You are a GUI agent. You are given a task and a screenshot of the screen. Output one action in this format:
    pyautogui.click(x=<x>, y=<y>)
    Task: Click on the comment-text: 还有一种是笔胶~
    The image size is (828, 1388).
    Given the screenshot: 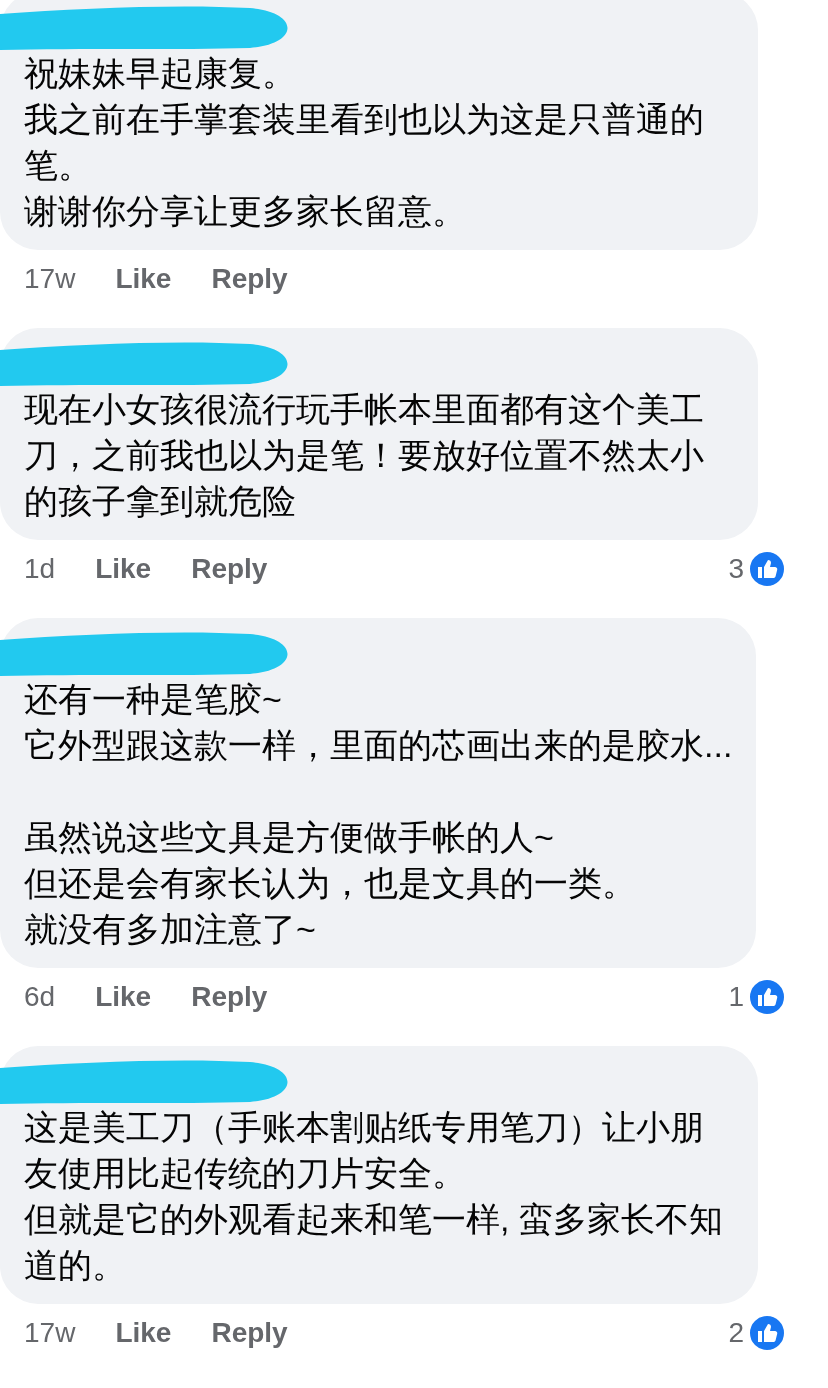 What is the action you would take?
    pyautogui.click(x=153, y=699)
    